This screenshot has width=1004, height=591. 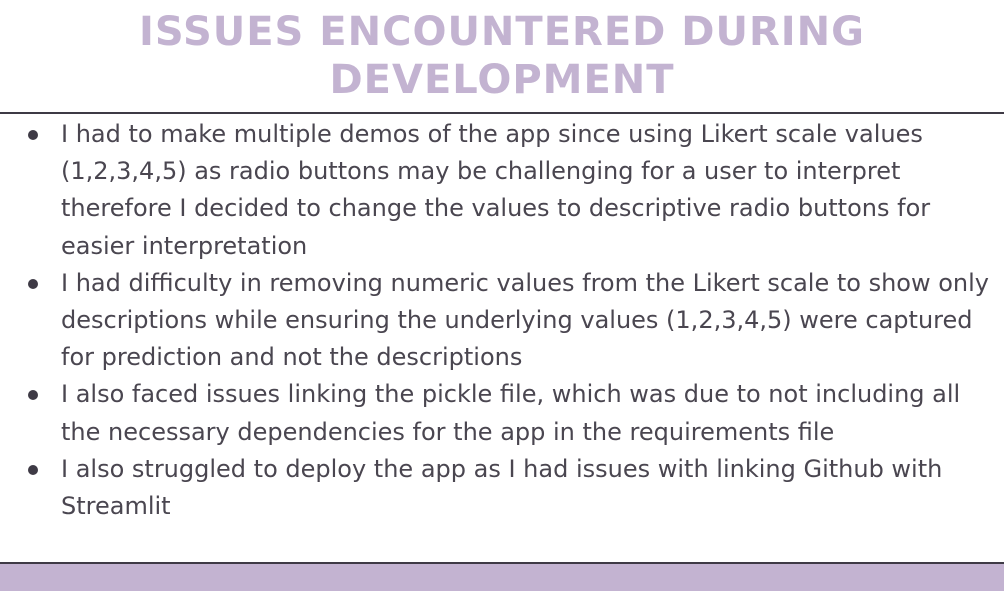 What do you see at coordinates (502, 577) in the screenshot?
I see `footer-band` at bounding box center [502, 577].